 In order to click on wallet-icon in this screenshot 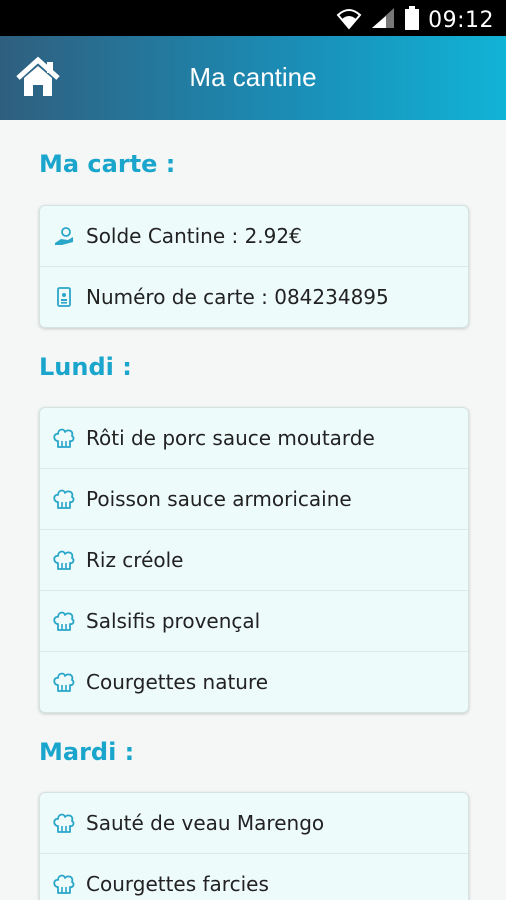, I will do `click(64, 236)`.